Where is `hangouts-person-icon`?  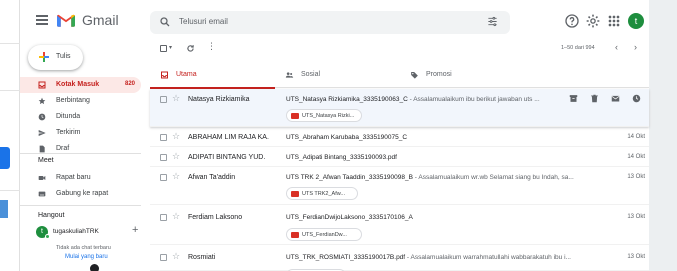
hangouts-person-icon is located at coordinates (94, 267).